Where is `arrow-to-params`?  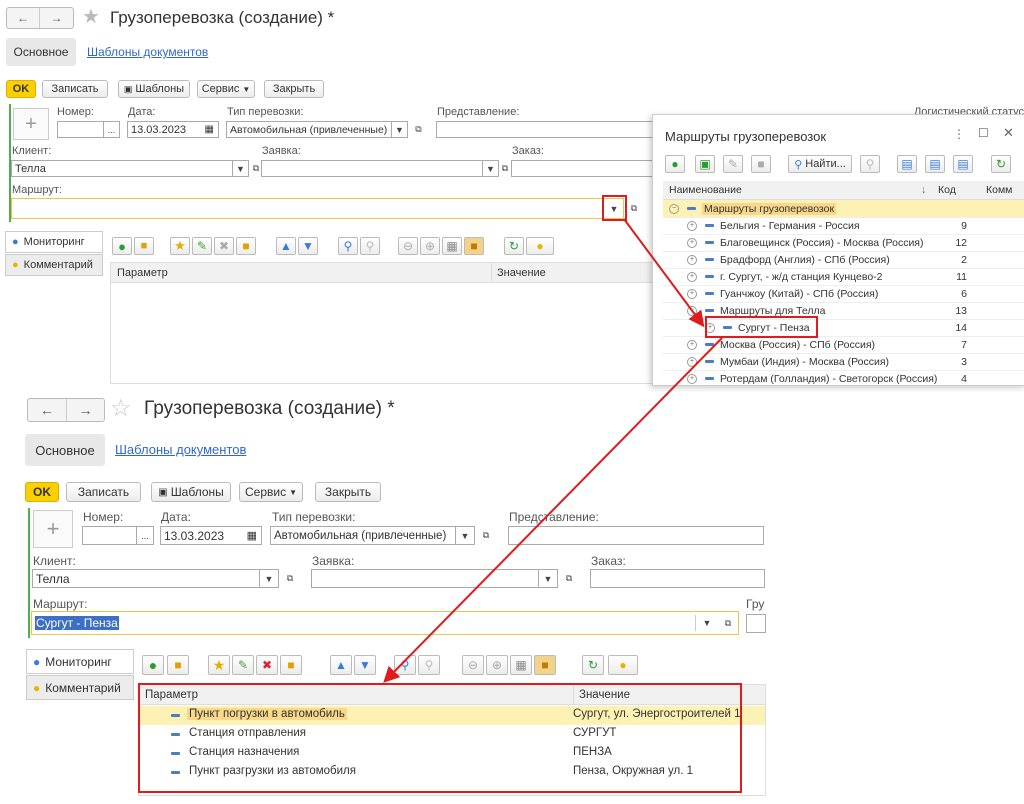
arrow-to-params is located at coordinates (553, 510).